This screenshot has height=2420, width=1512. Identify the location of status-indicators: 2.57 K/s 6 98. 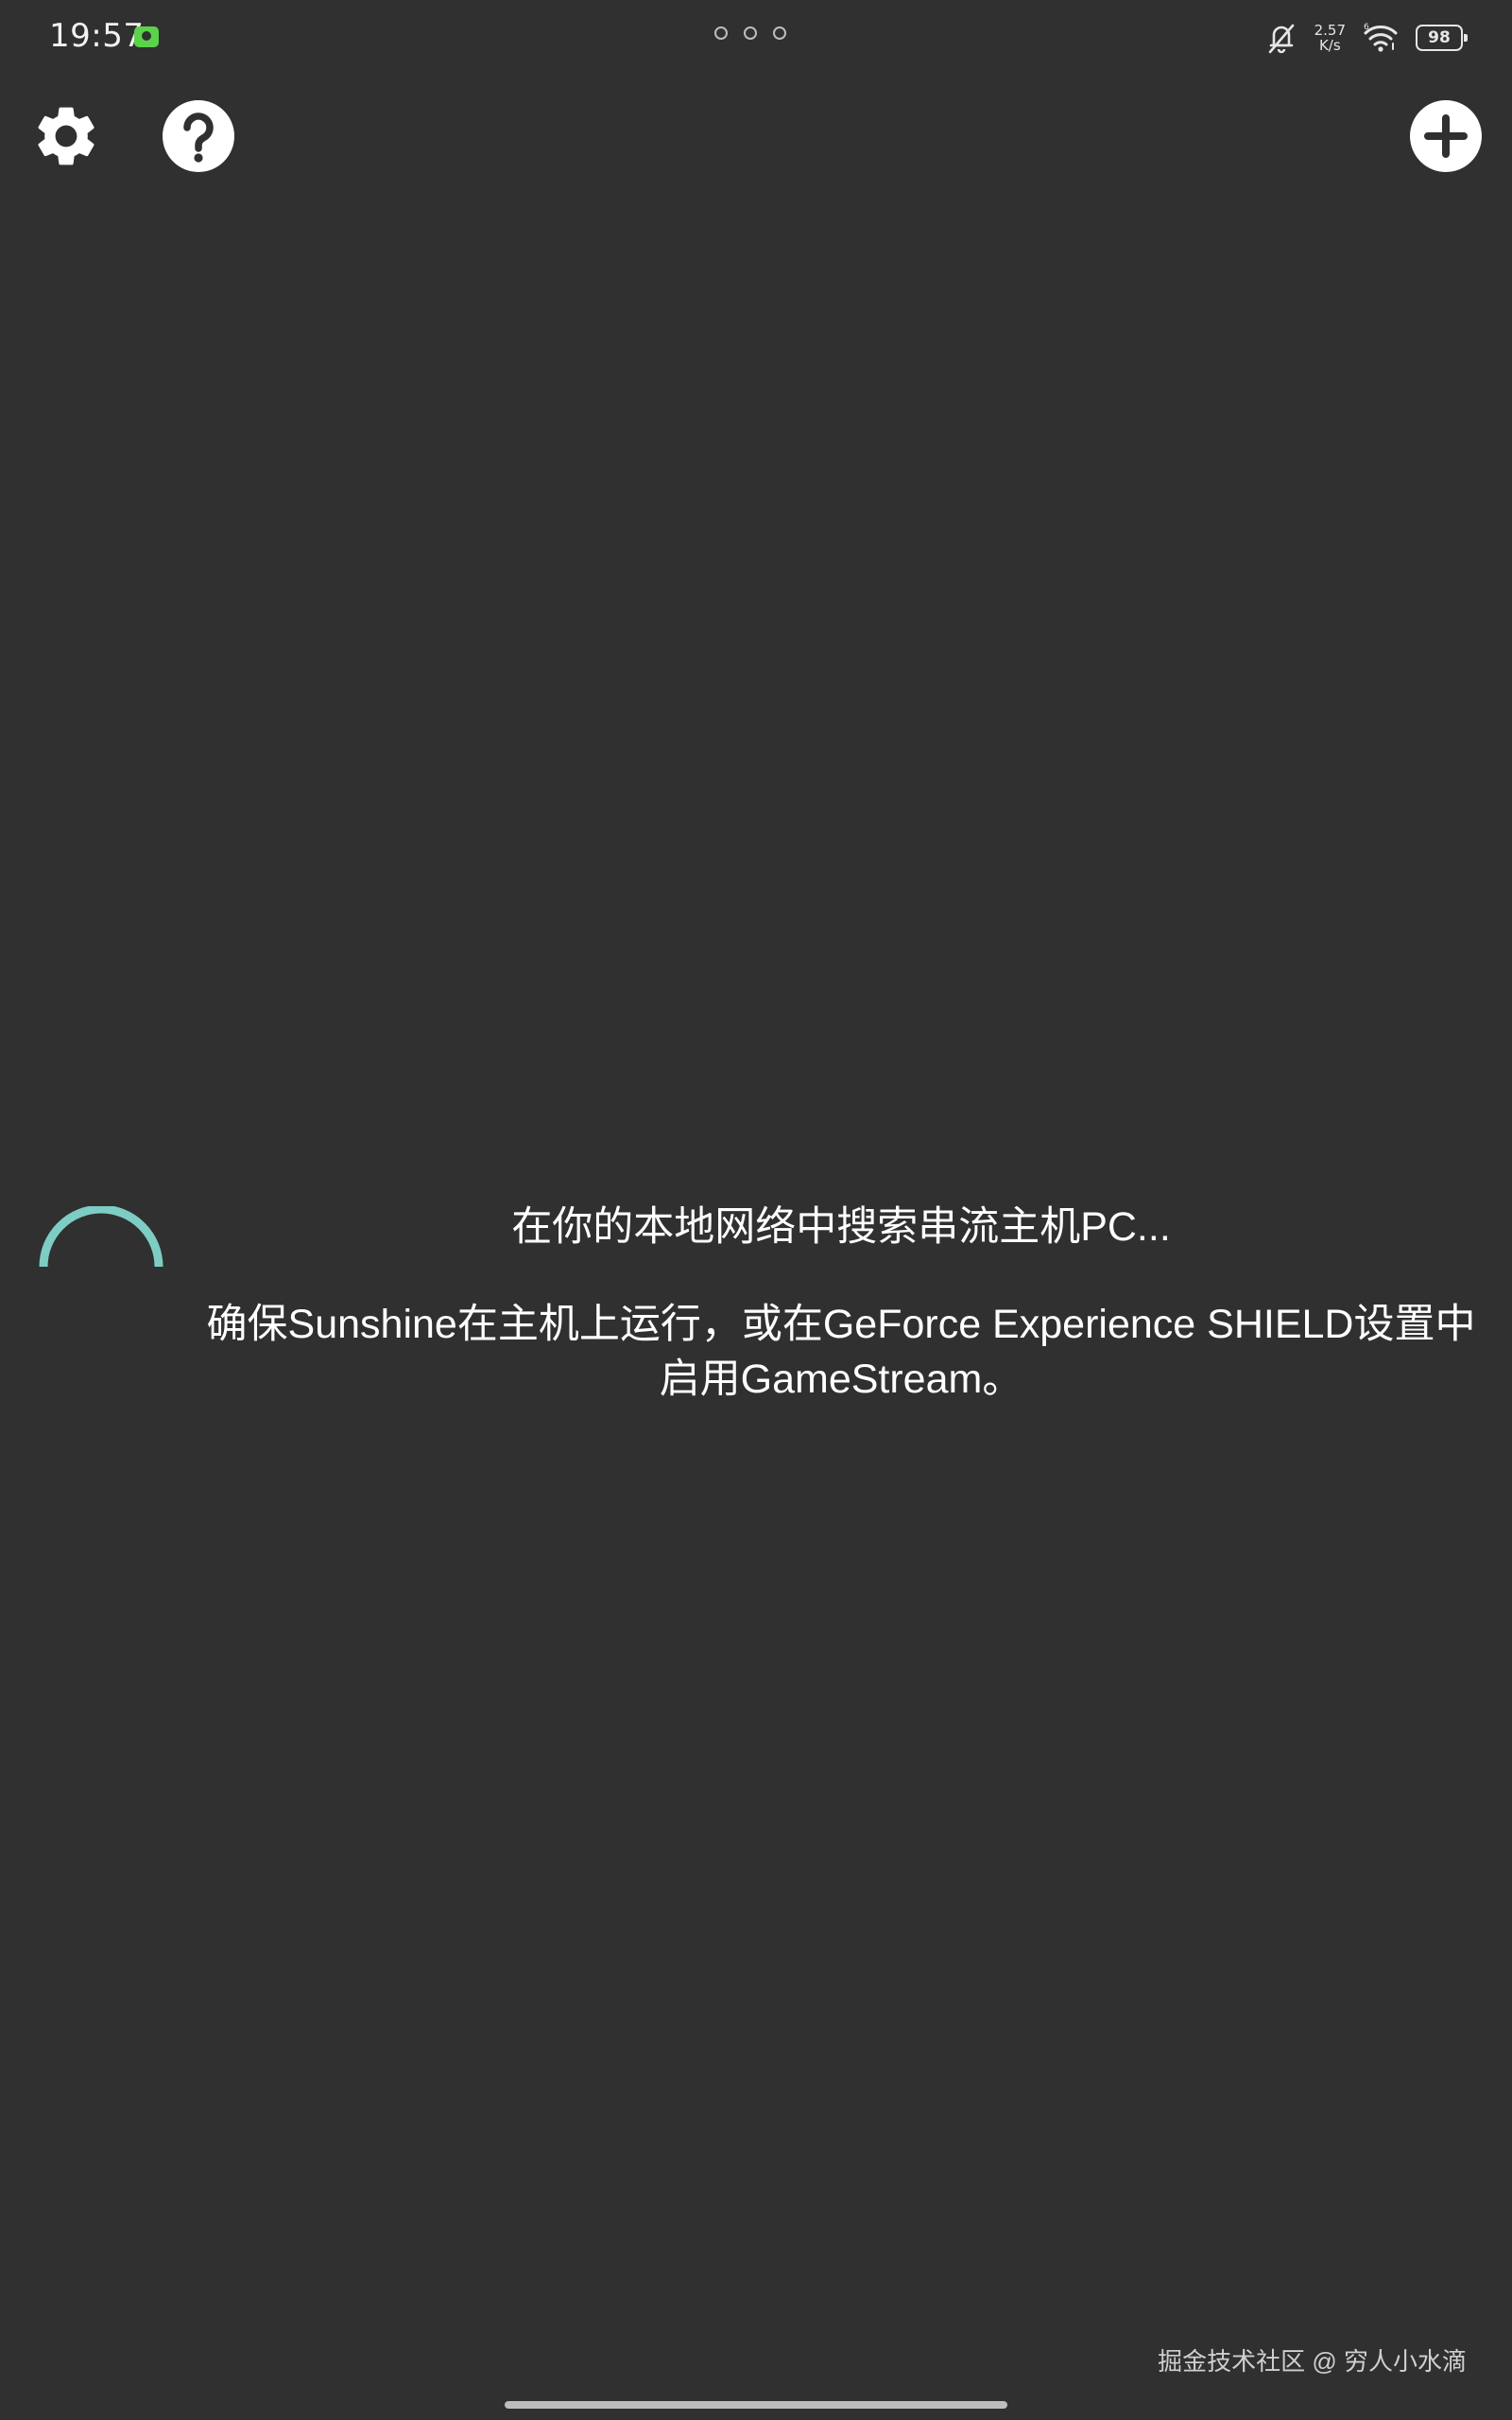
(1366, 38).